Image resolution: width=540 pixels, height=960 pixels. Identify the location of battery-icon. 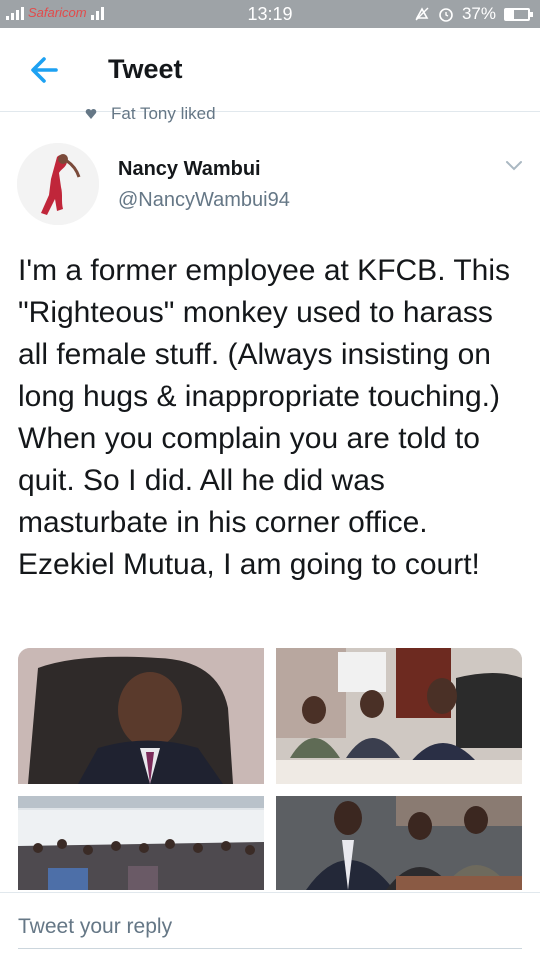
(518, 14).